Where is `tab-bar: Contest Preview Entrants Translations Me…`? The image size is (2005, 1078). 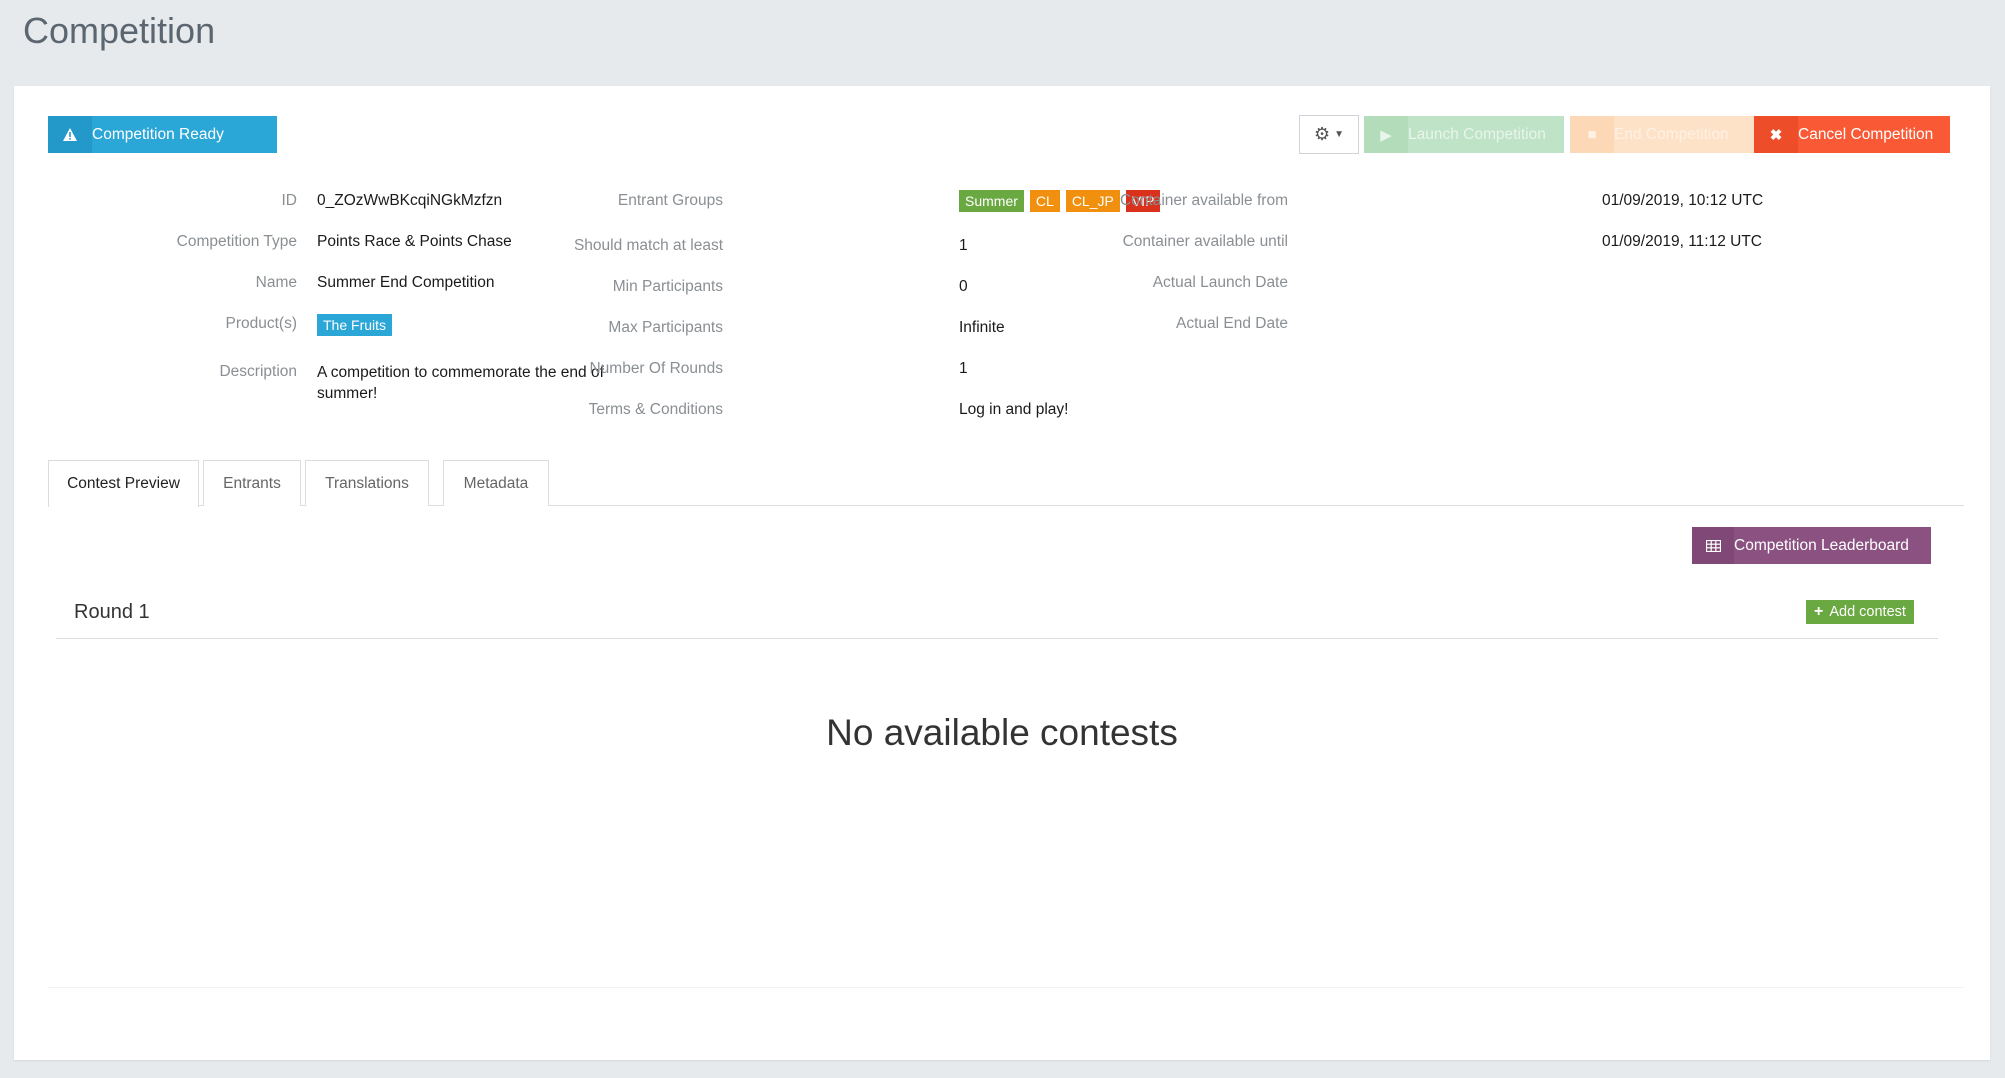 tab-bar: Contest Preview Entrants Translations Me… is located at coordinates (1006, 483).